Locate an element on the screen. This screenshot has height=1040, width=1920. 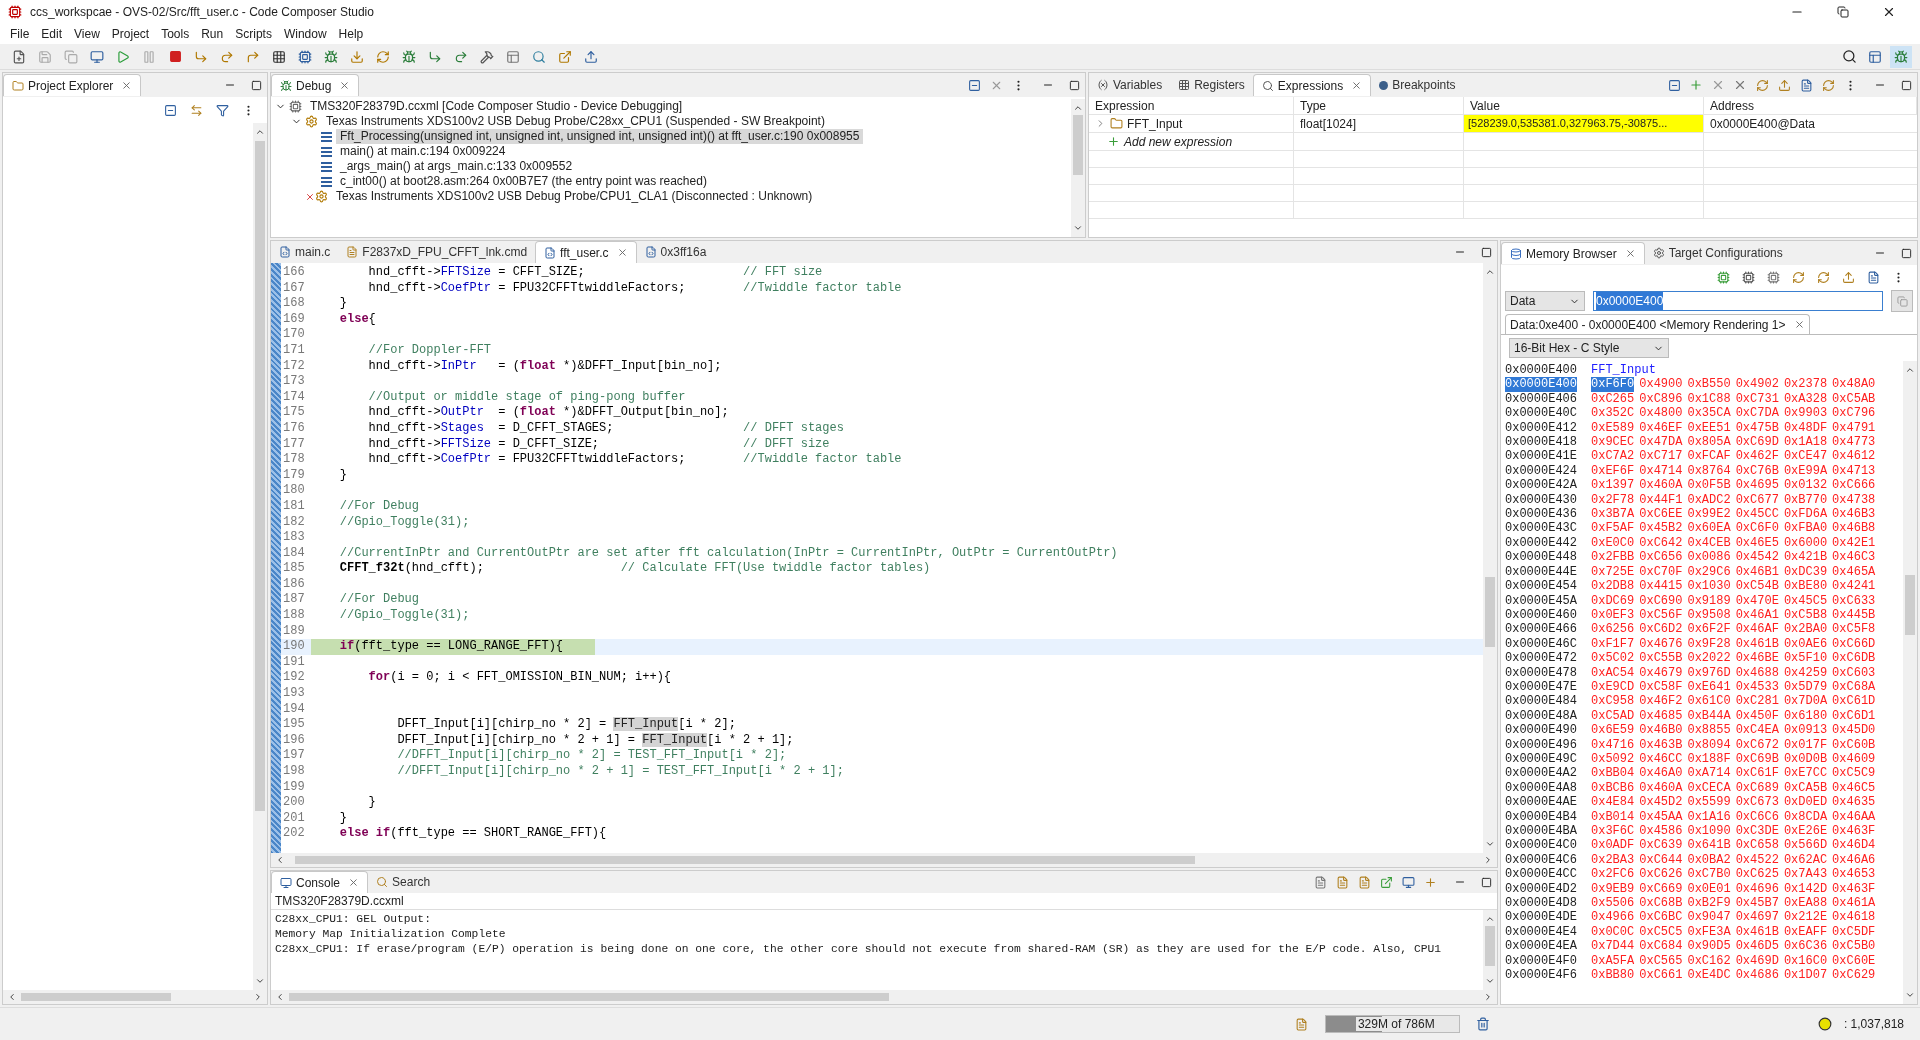
memory-value: 0x1A16 is located at coordinates (1709, 816).